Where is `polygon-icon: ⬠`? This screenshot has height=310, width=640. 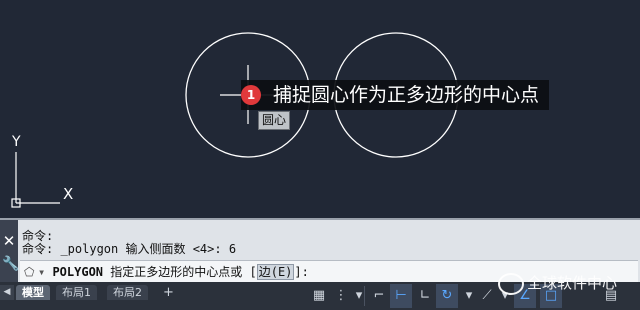 polygon-icon: ⬠ is located at coordinates (31, 272).